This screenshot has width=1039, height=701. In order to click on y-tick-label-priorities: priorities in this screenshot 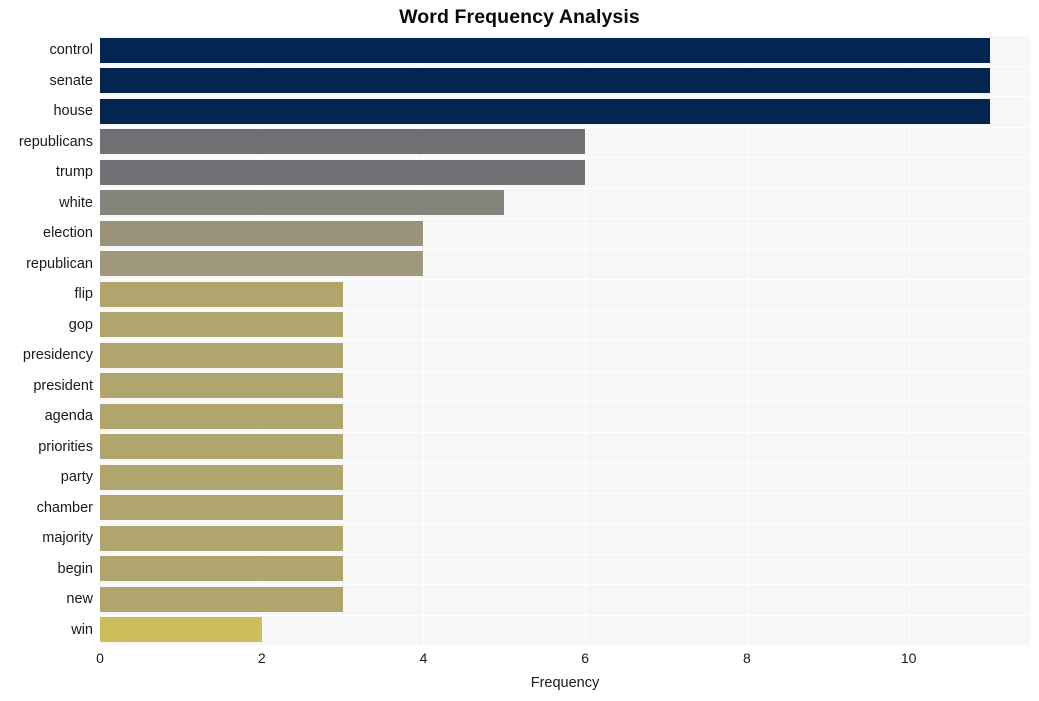, I will do `click(65, 446)`.